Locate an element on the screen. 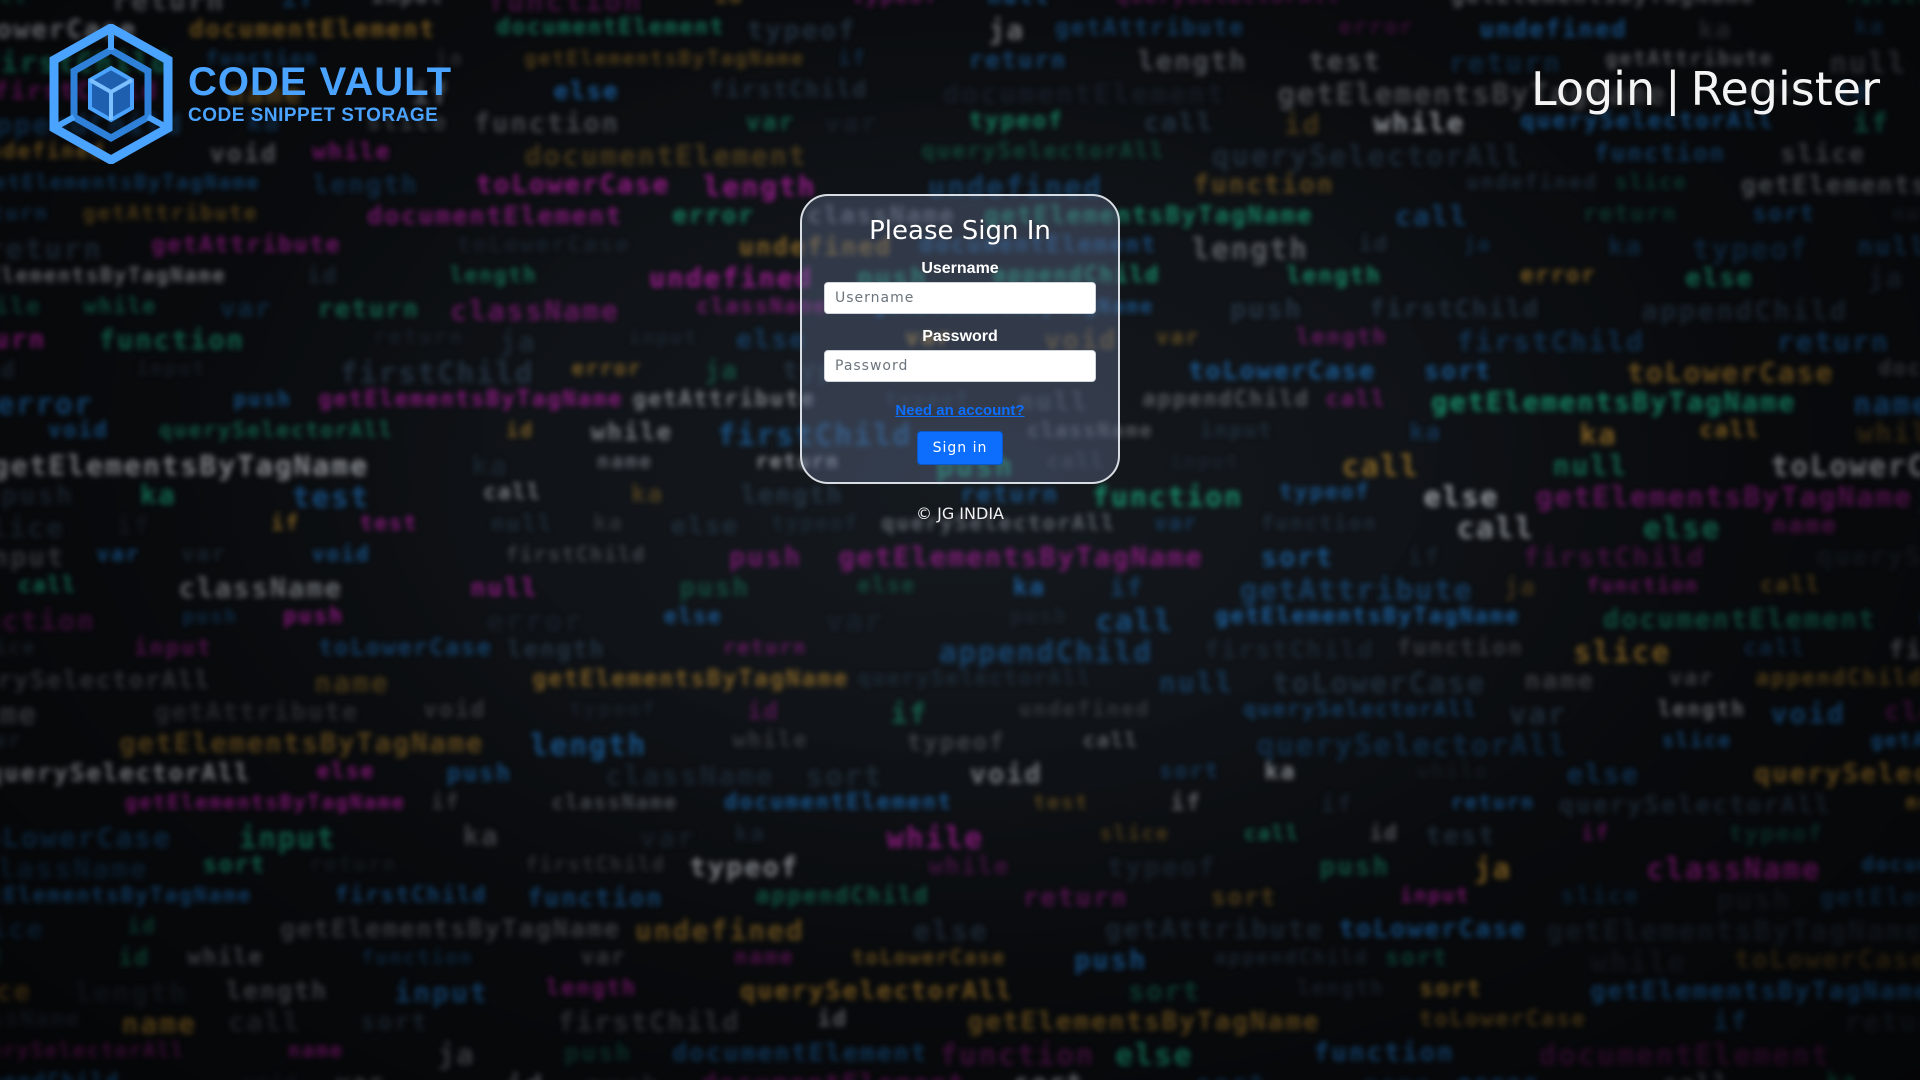  username-input is located at coordinates (960, 298).